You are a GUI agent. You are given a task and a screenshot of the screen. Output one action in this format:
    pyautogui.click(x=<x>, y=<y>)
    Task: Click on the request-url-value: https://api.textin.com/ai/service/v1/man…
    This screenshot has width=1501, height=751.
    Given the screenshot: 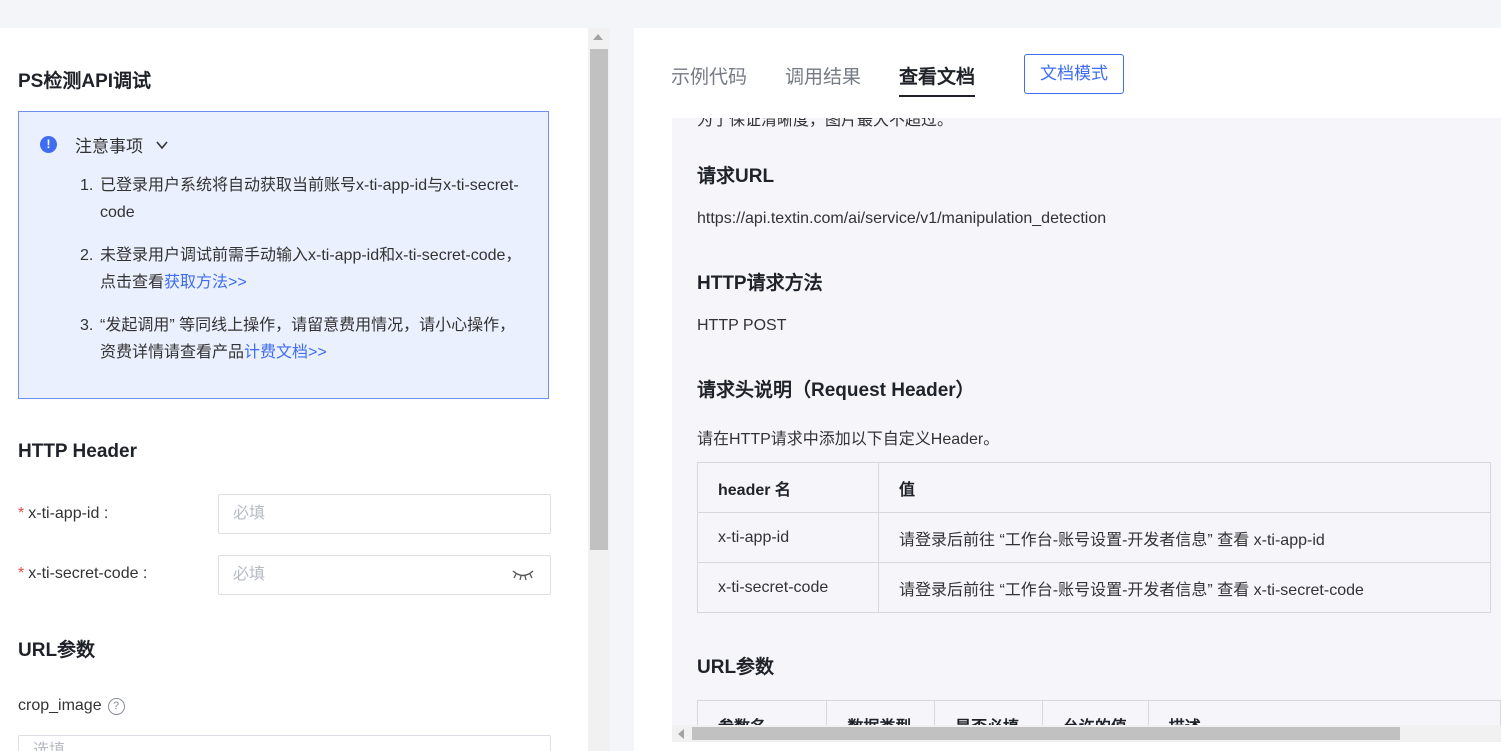 What is the action you would take?
    pyautogui.click(x=902, y=218)
    